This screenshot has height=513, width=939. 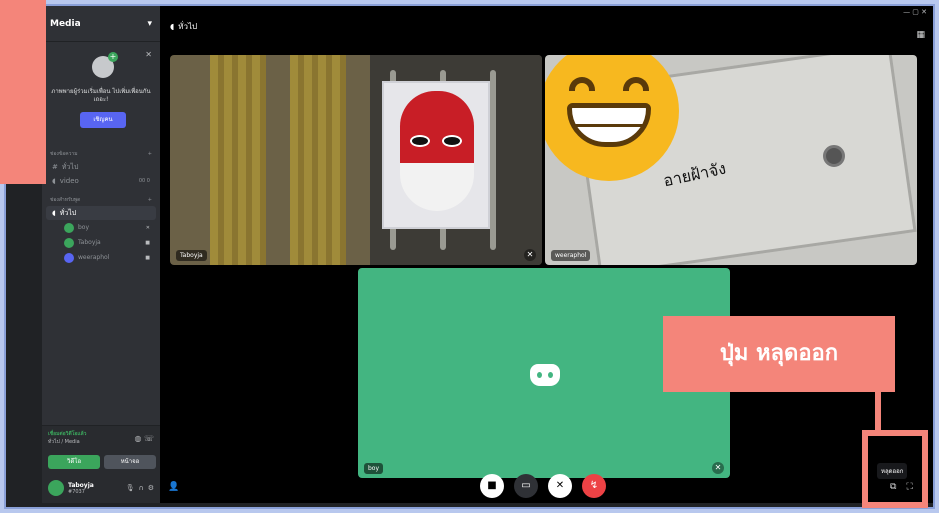 I want to click on emoji-mouth, so click(x=609, y=125).